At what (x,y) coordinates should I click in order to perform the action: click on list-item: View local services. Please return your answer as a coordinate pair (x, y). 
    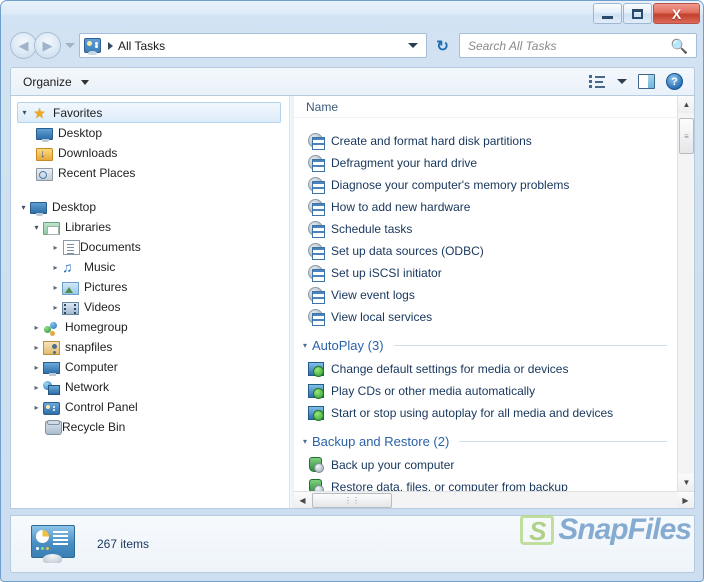
    Looking at the image, I should click on (485, 317).